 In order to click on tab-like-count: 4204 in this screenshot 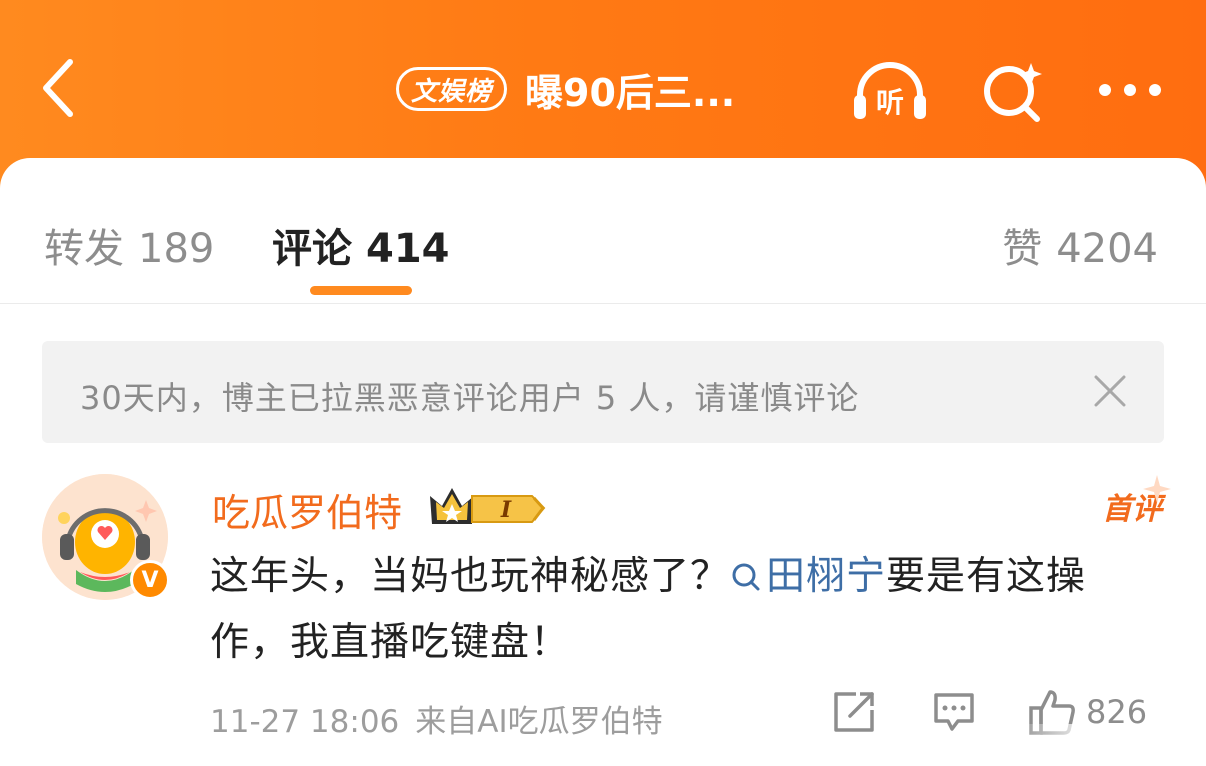, I will do `click(1107, 249)`.